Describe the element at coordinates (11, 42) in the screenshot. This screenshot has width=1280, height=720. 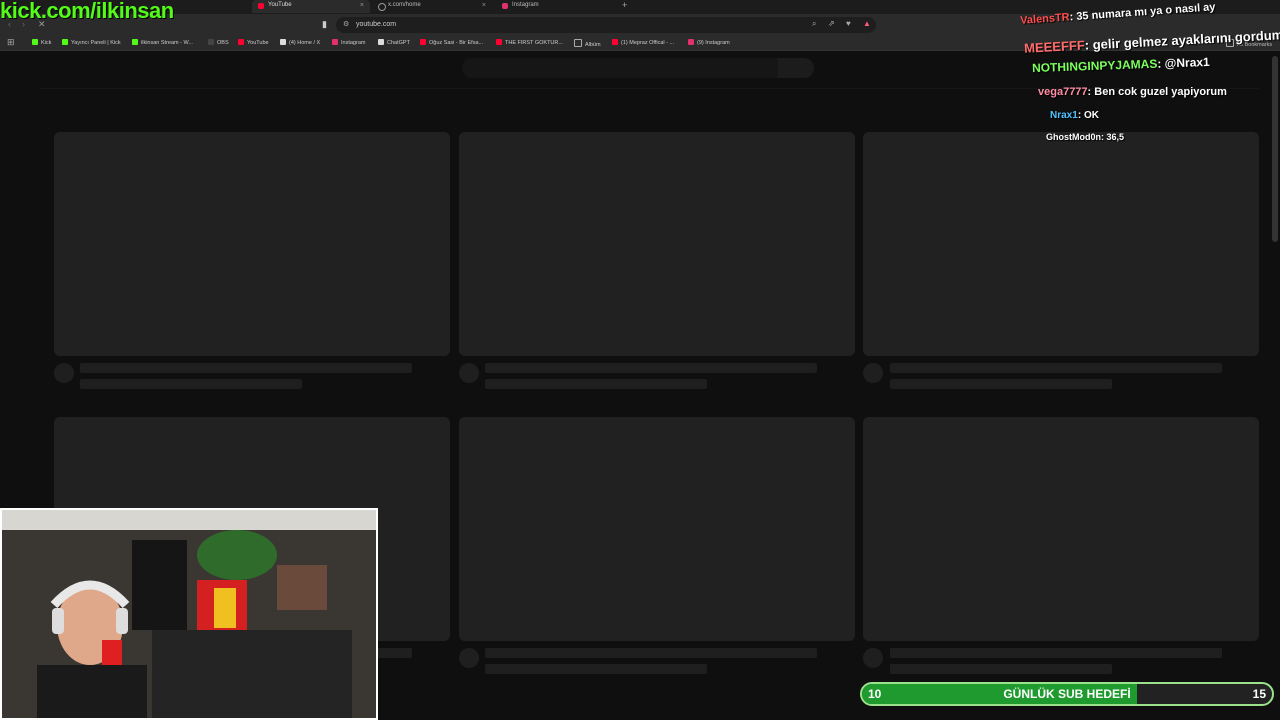
I see `apps-grid-icon: ⊞` at that location.